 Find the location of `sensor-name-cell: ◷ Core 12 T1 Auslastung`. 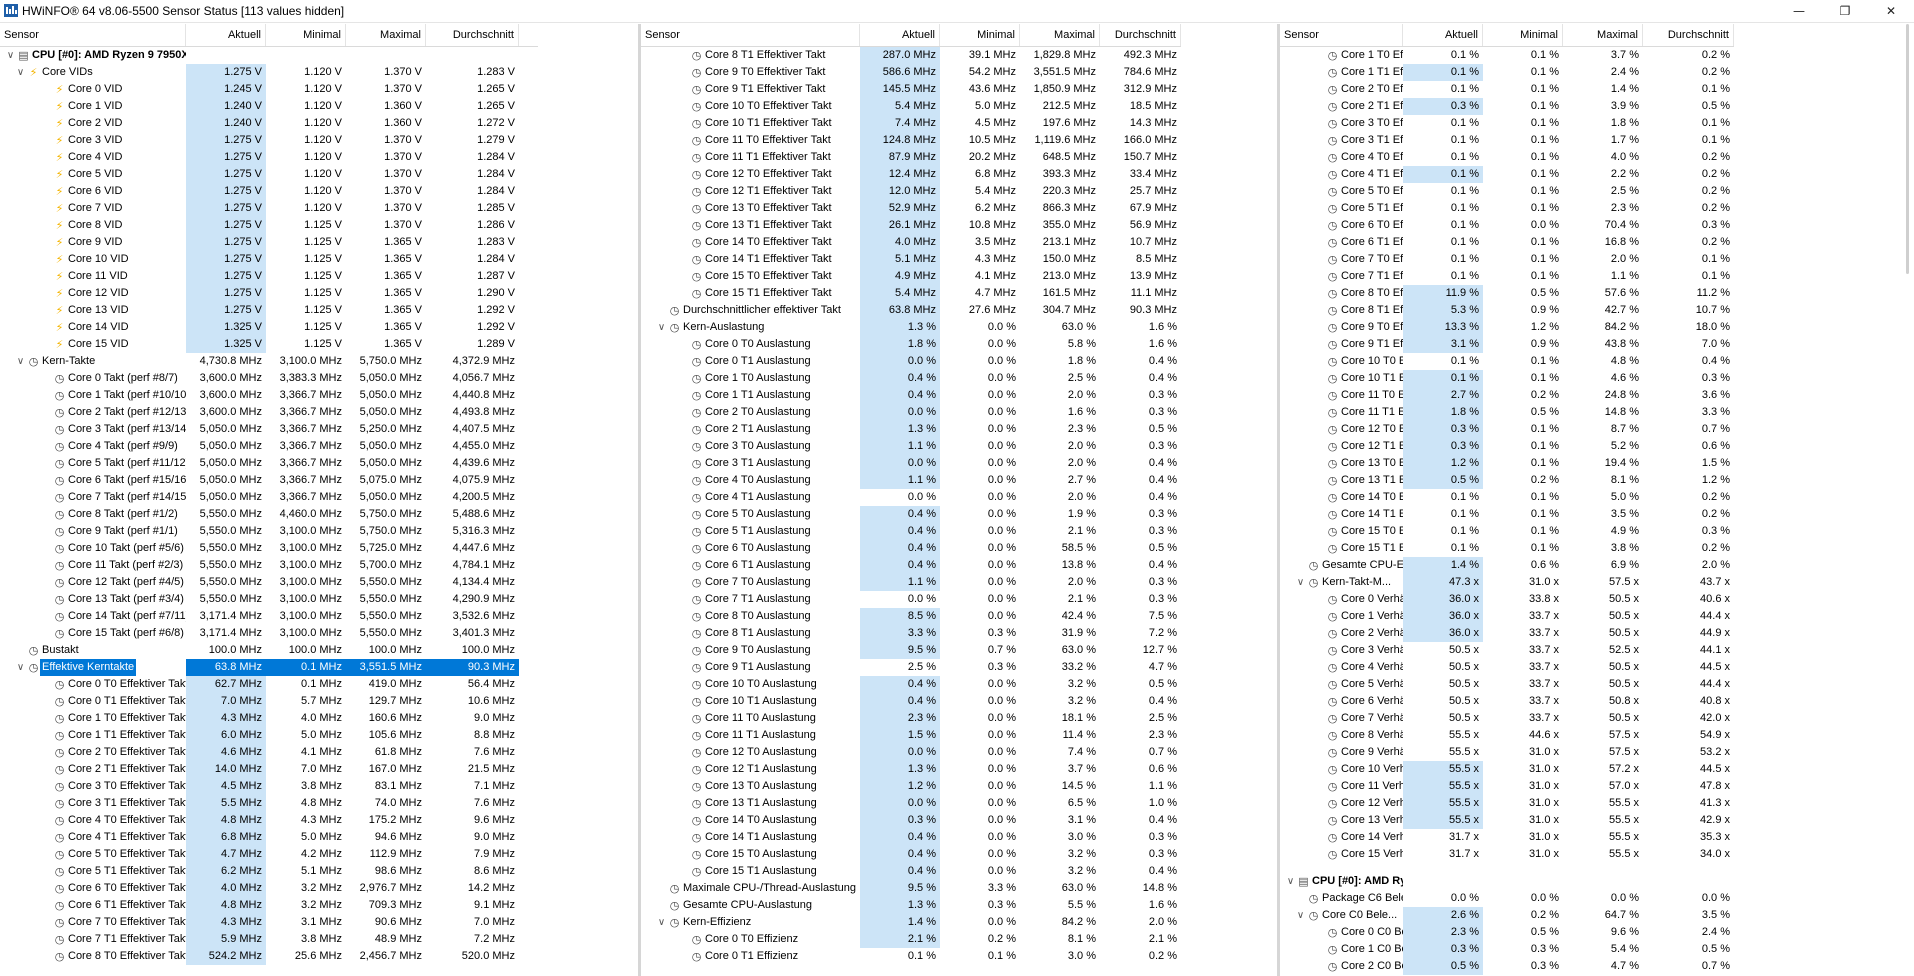

sensor-name-cell: ◷ Core 12 T1 Auslastung is located at coordinates (750, 769).